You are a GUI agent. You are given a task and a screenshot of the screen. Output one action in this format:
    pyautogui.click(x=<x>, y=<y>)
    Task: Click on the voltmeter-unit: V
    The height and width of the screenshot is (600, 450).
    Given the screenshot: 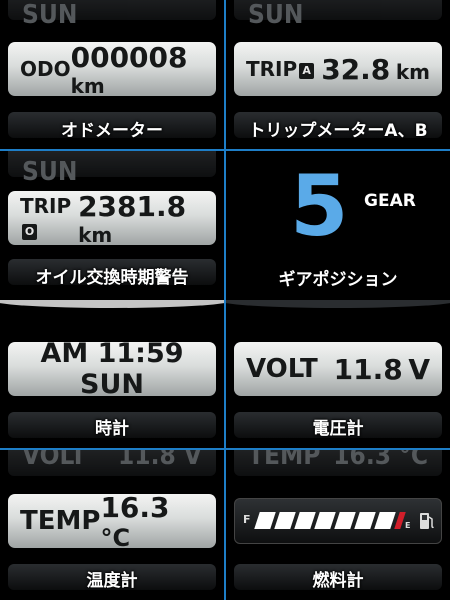 What is the action you would take?
    pyautogui.click(x=419, y=369)
    